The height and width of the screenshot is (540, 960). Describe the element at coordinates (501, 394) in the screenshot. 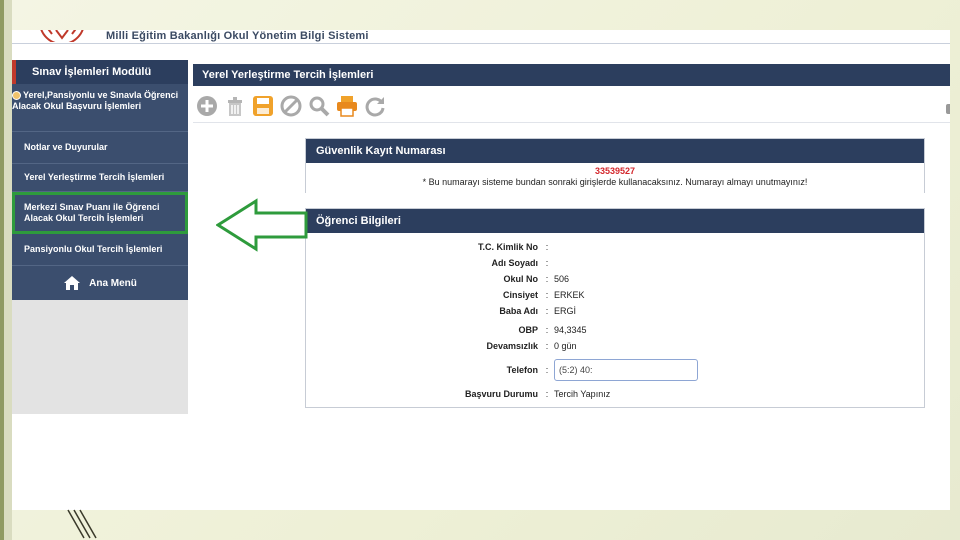

I see `status-label: Başvuru Durumu` at that location.